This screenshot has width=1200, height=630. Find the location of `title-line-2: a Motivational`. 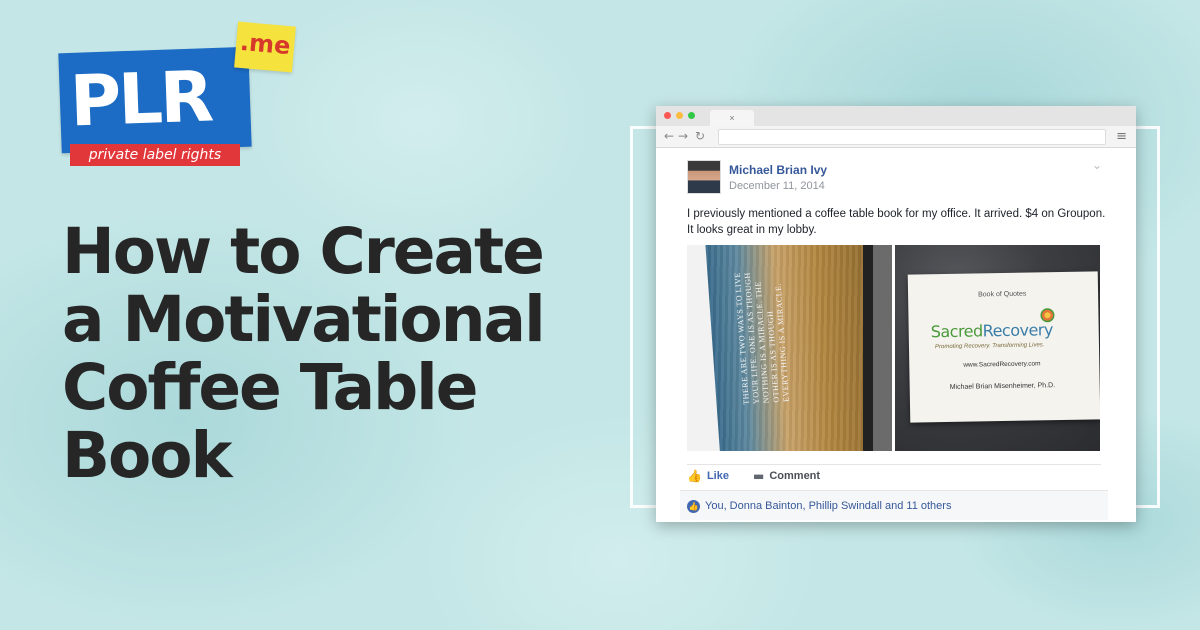

title-line-2: a Motivational is located at coordinates (304, 319).